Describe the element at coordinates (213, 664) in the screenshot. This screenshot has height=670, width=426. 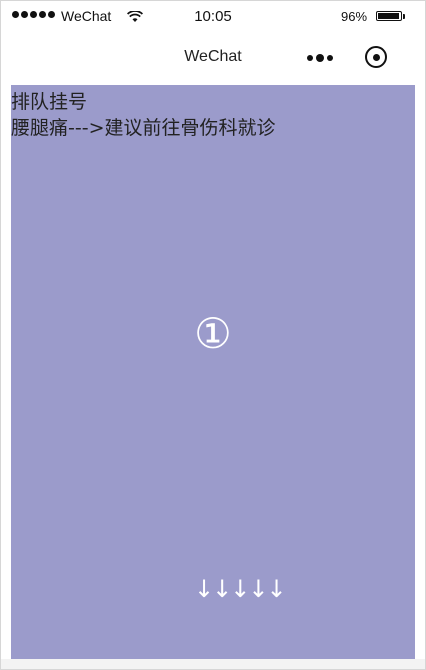
I see `bottom-strip` at that location.